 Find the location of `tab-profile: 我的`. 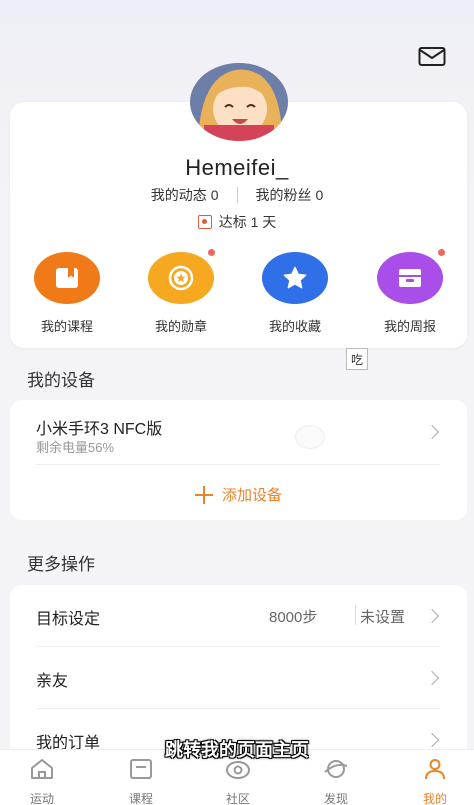

tab-profile: 我的 is located at coordinates (435, 781).